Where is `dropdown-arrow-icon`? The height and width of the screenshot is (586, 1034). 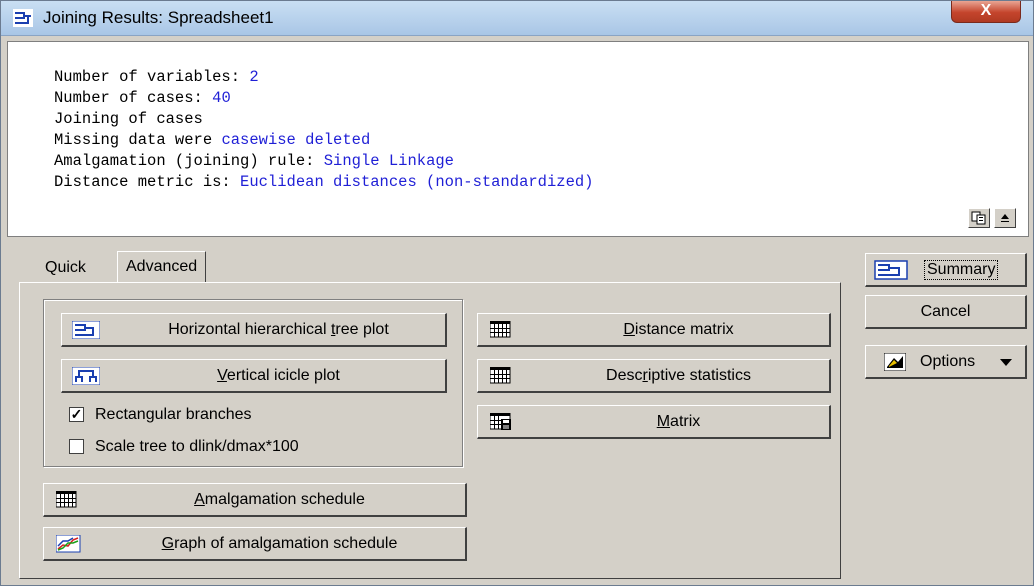
dropdown-arrow-icon is located at coordinates (1006, 362).